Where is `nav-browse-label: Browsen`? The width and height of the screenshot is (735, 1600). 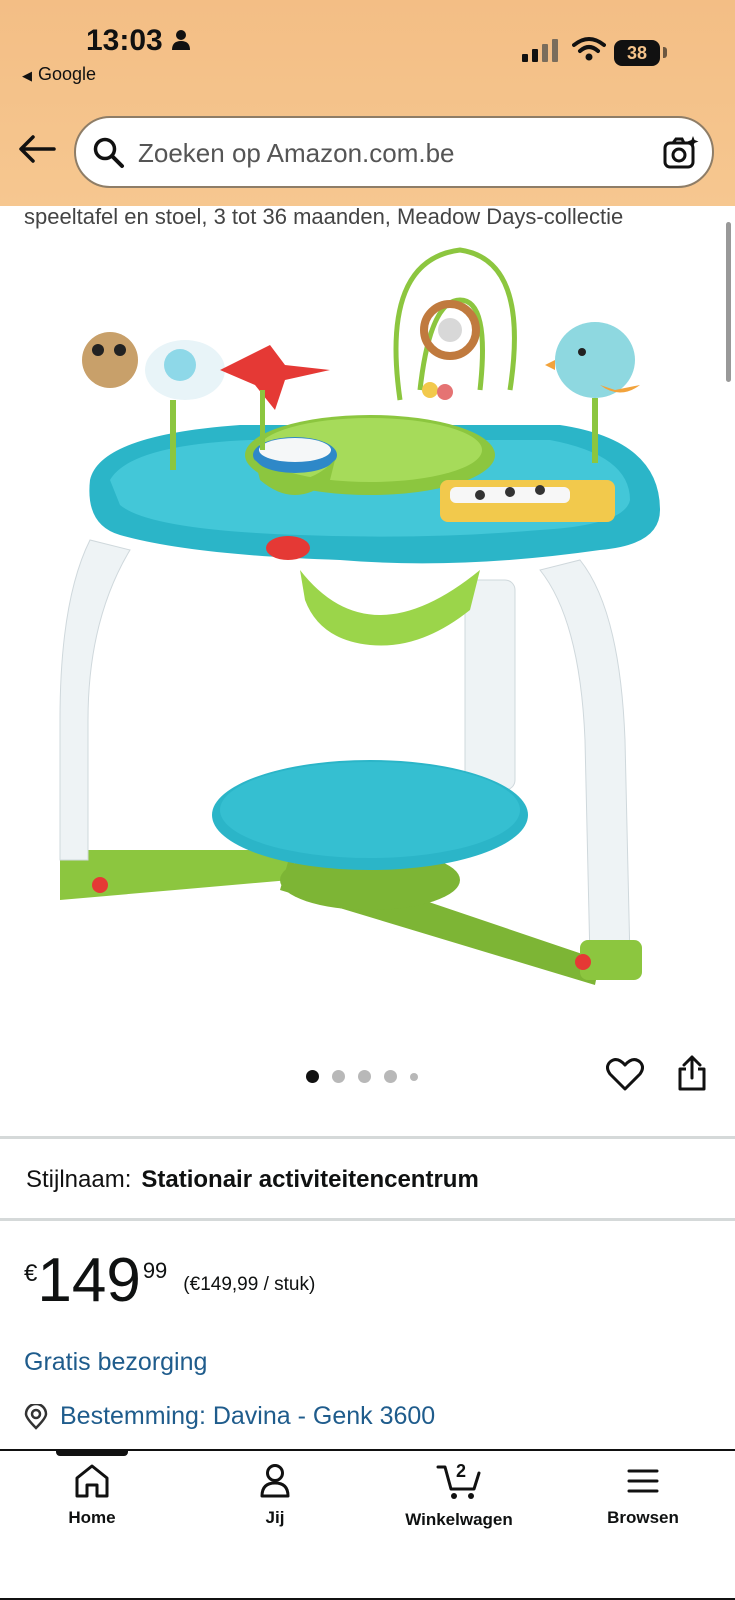 nav-browse-label: Browsen is located at coordinates (643, 1517).